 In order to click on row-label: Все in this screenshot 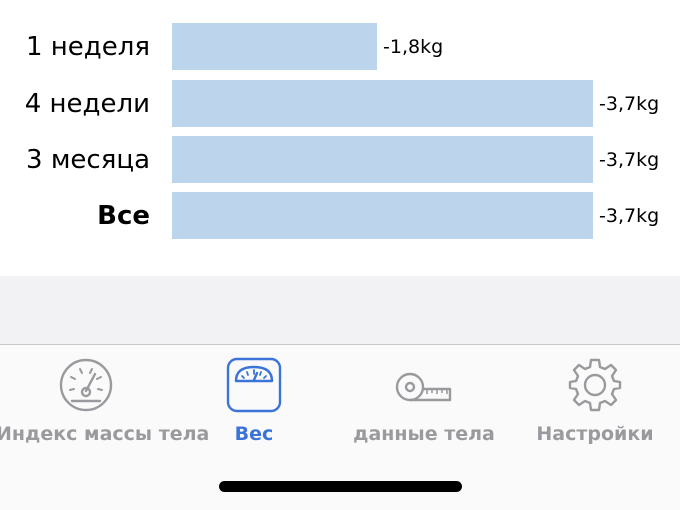, I will do `click(123, 216)`.